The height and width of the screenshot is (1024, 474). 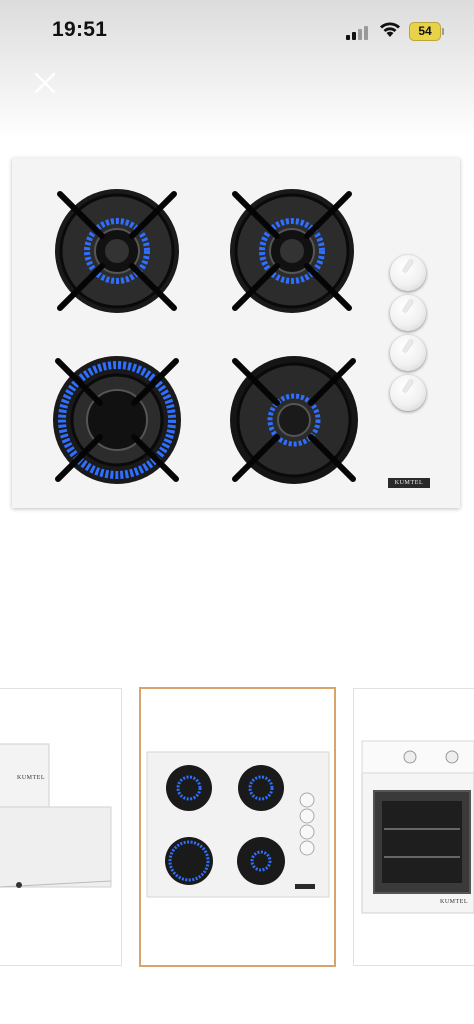 I want to click on battery-indicator: 54, so click(x=426, y=31).